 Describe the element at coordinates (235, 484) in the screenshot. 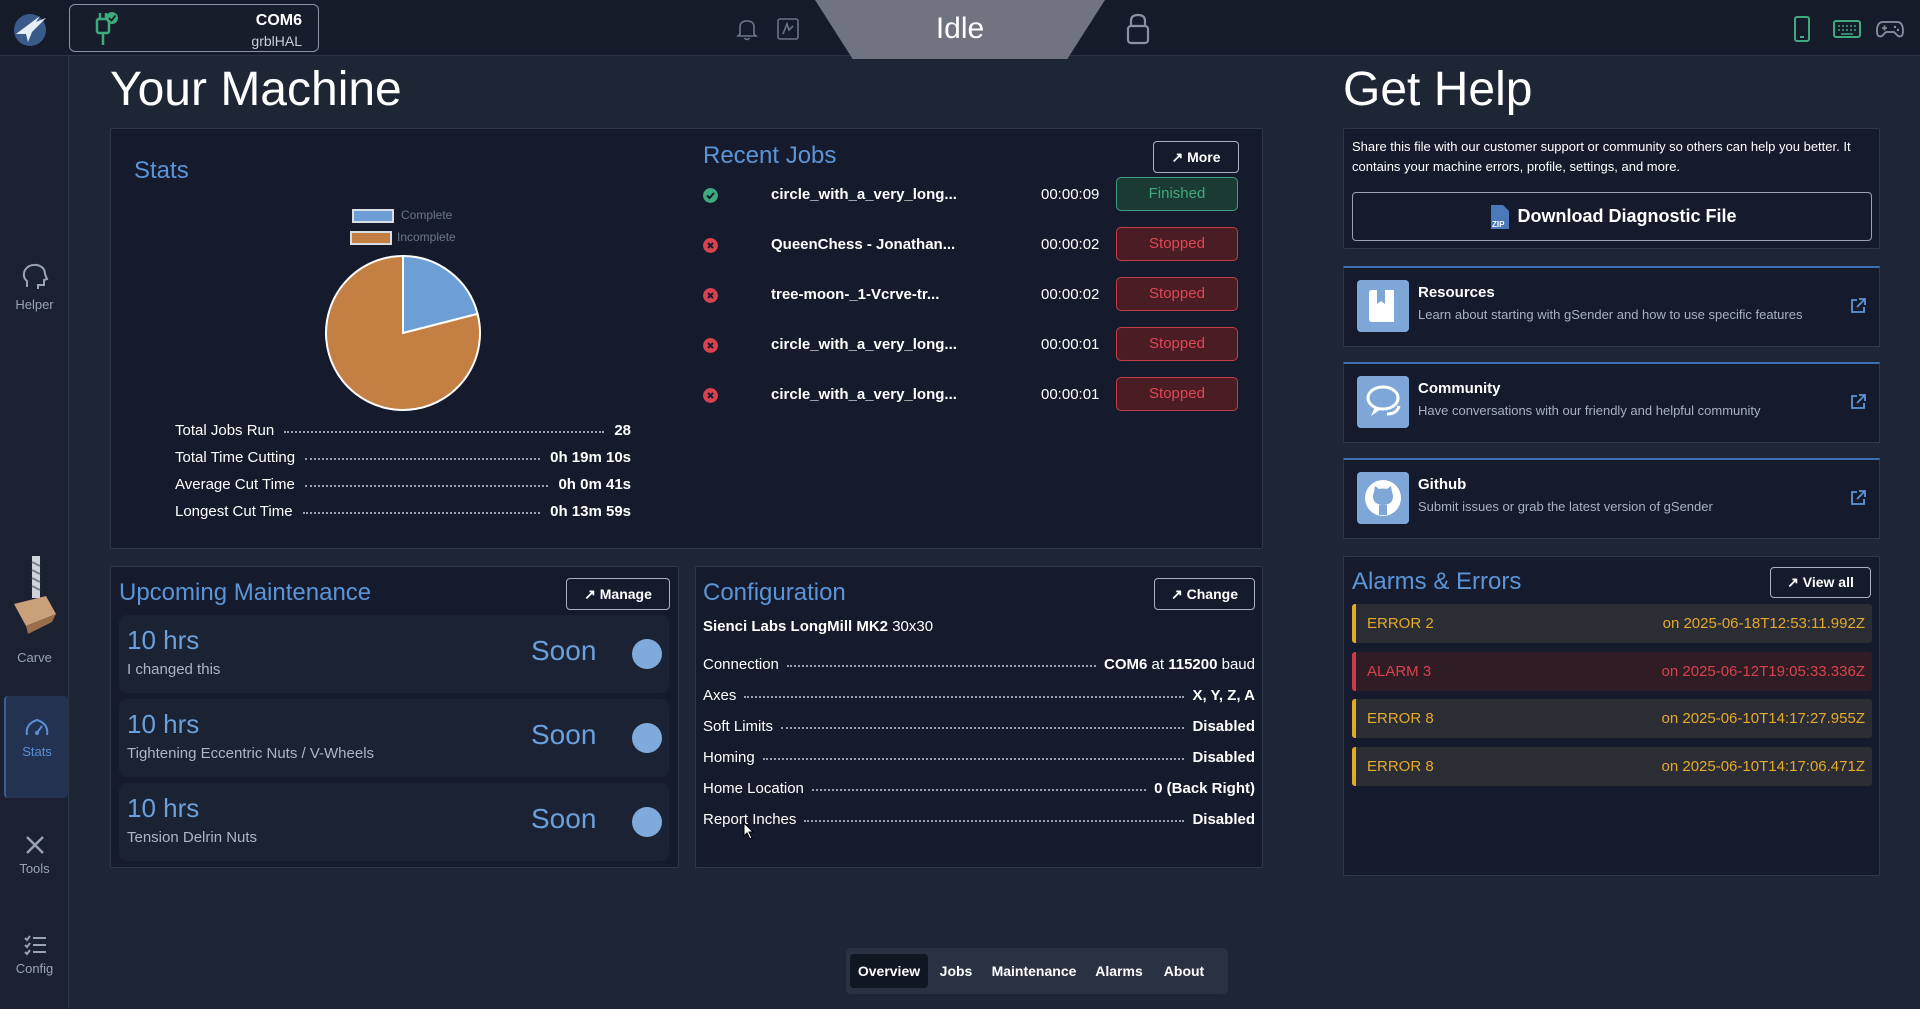

I see `stat-label: Average Cut Time` at that location.